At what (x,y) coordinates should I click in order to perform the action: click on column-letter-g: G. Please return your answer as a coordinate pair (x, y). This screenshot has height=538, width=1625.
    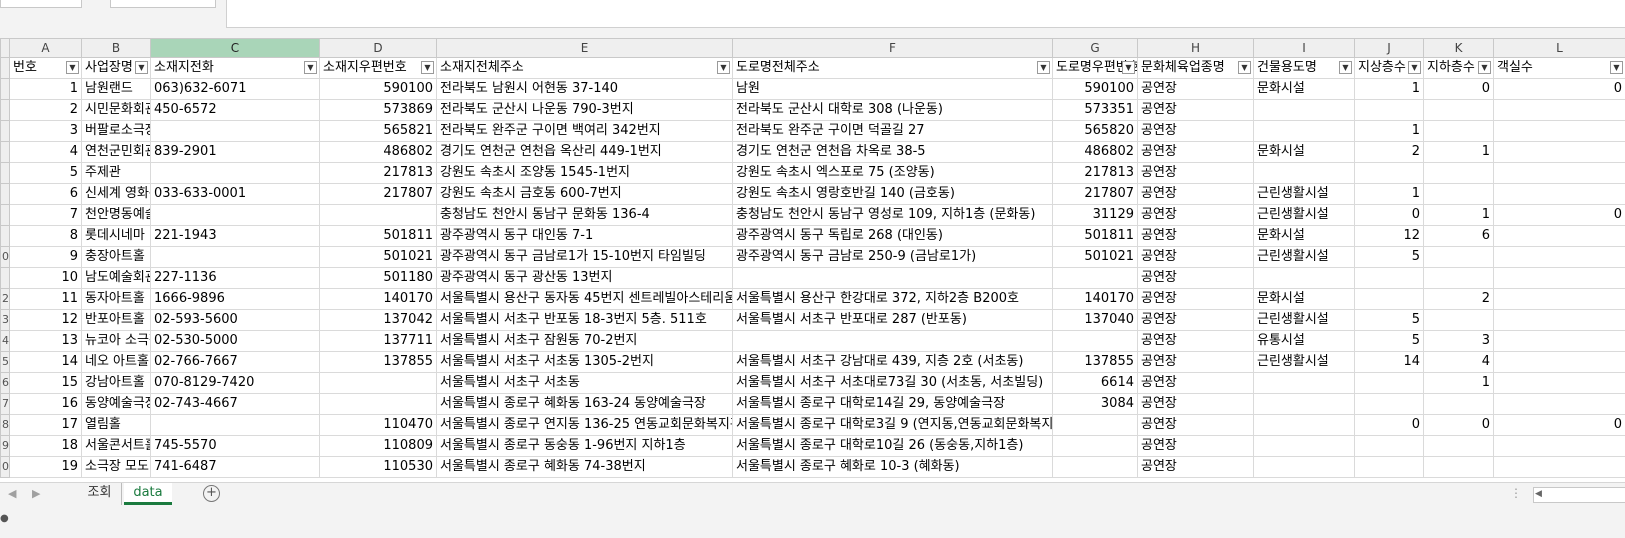
    Looking at the image, I should click on (1095, 48).